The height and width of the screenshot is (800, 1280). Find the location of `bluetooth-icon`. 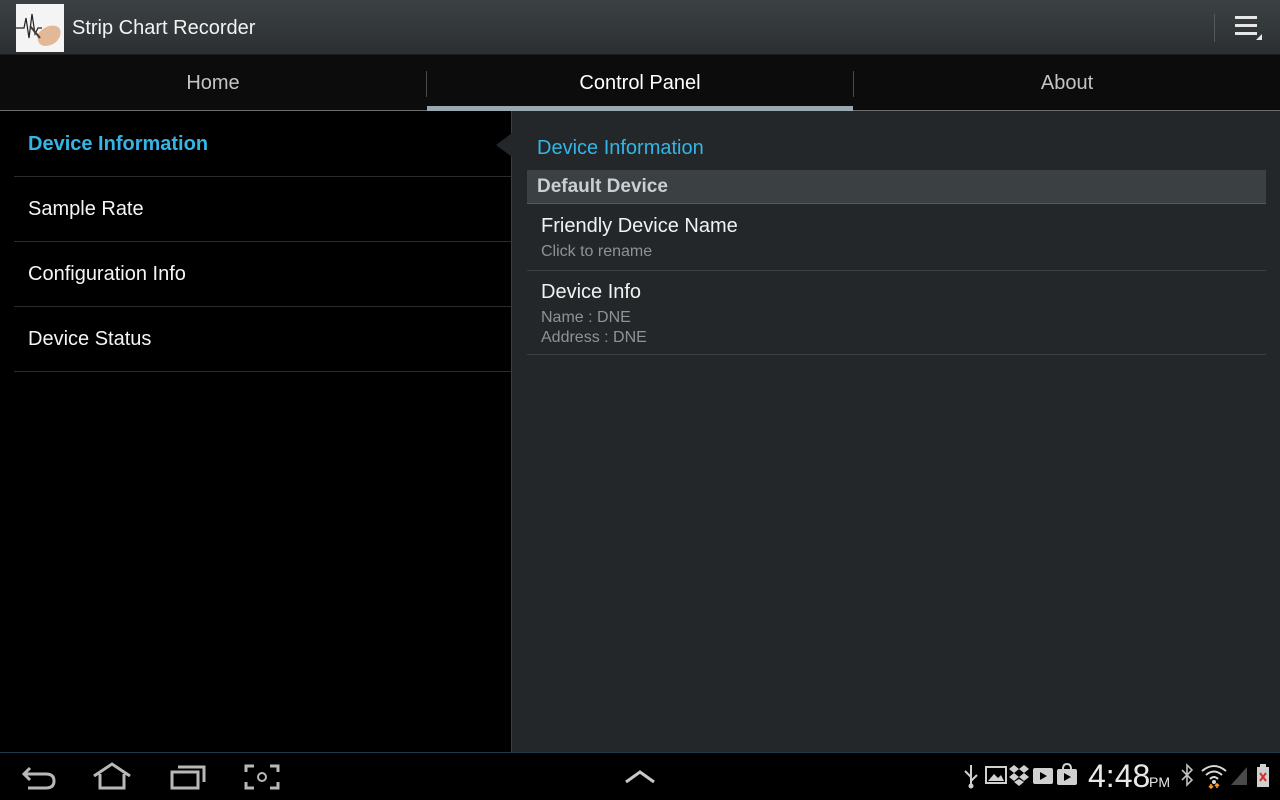

bluetooth-icon is located at coordinates (1187, 775).